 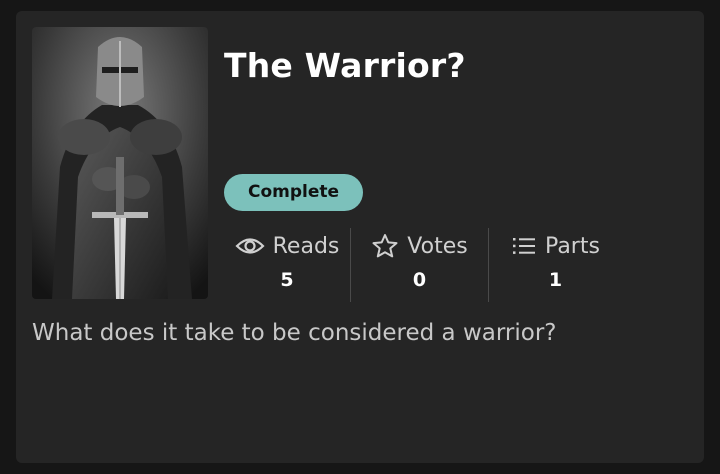 I want to click on stat-reads-label: Reads, so click(x=306, y=246).